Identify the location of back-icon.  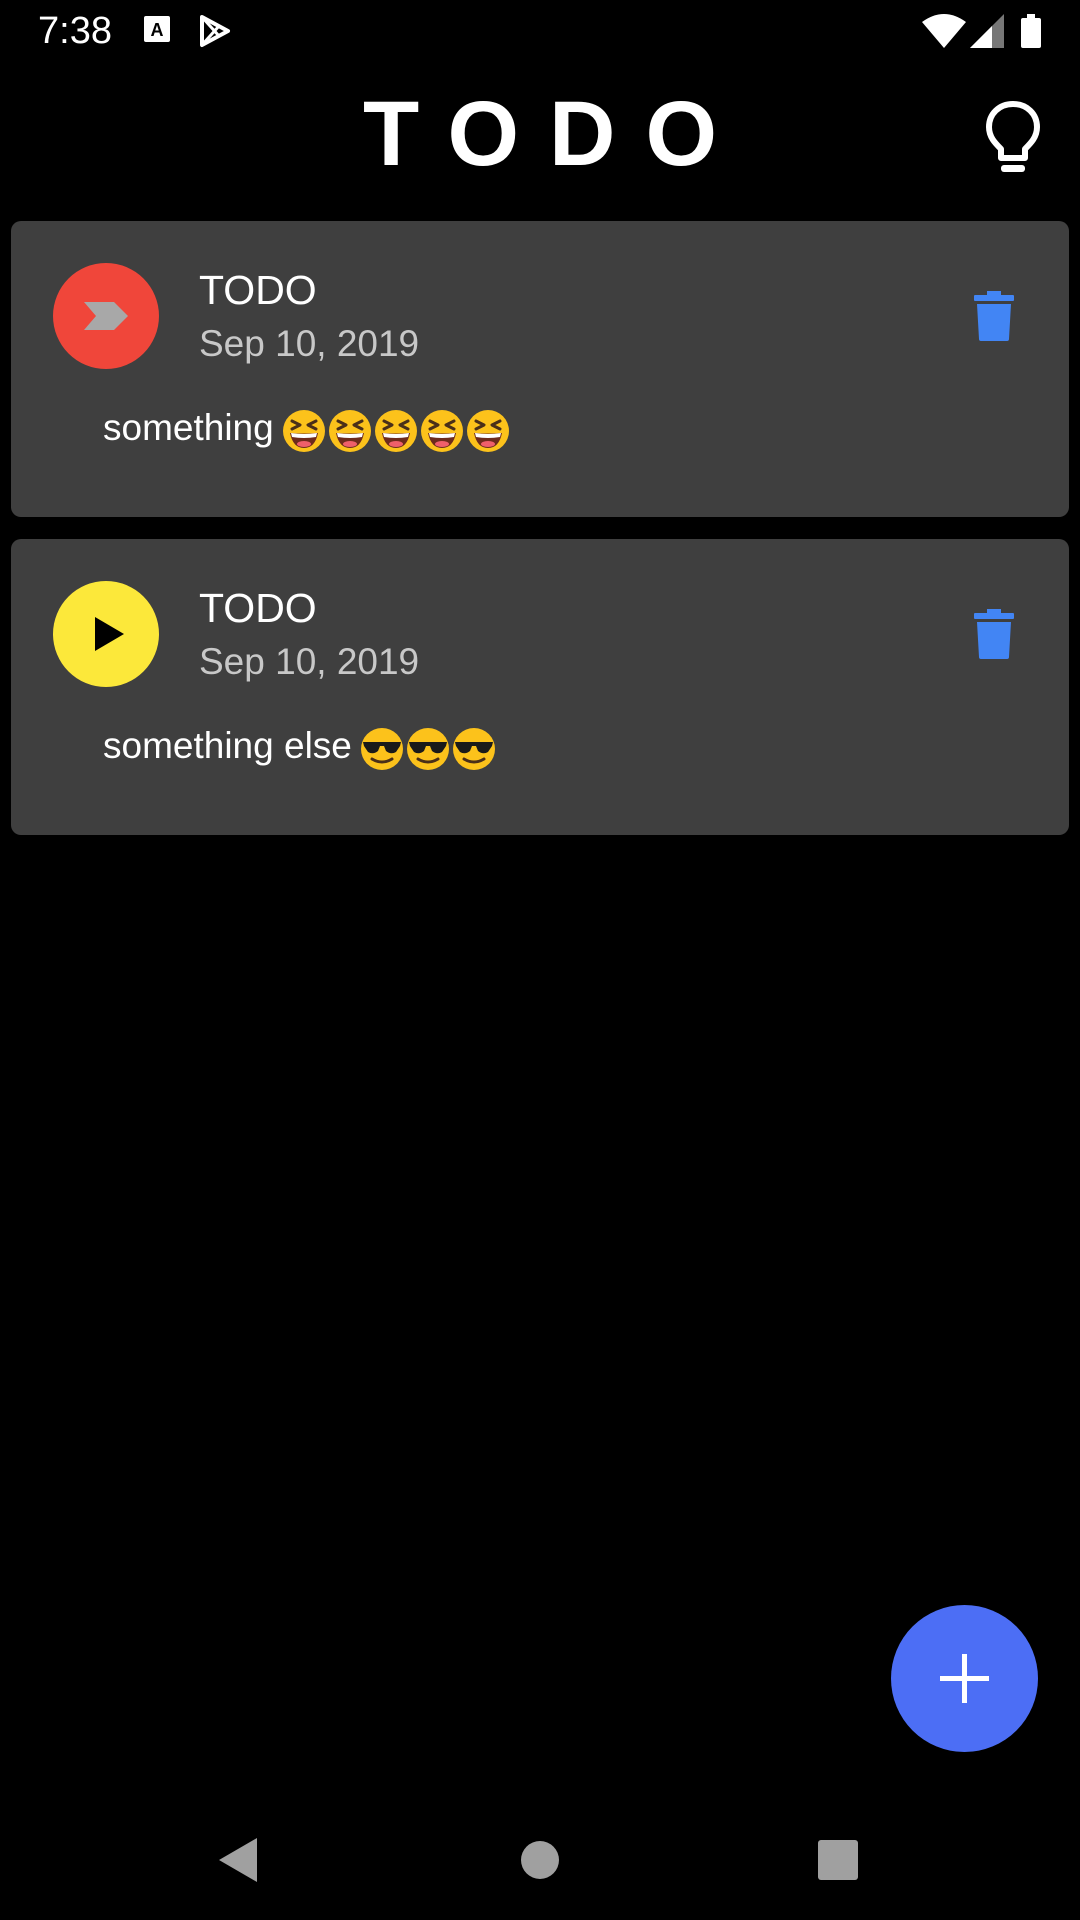
(239, 1860).